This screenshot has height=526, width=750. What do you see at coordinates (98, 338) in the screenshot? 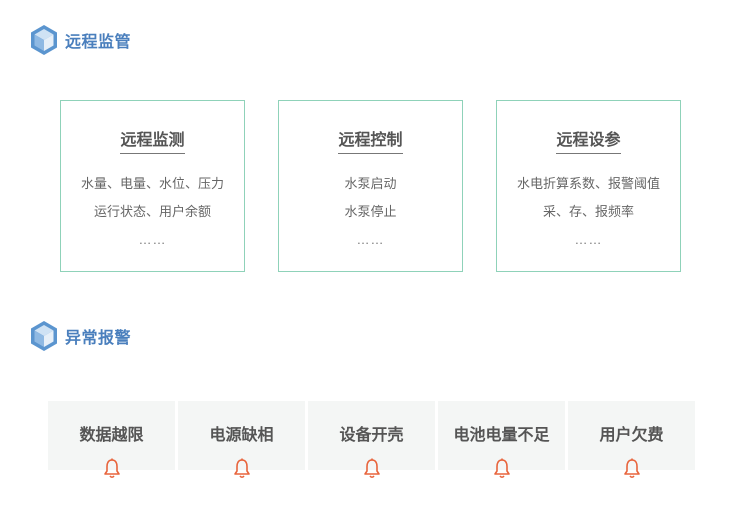
I see `section-title: 异常报警` at bounding box center [98, 338].